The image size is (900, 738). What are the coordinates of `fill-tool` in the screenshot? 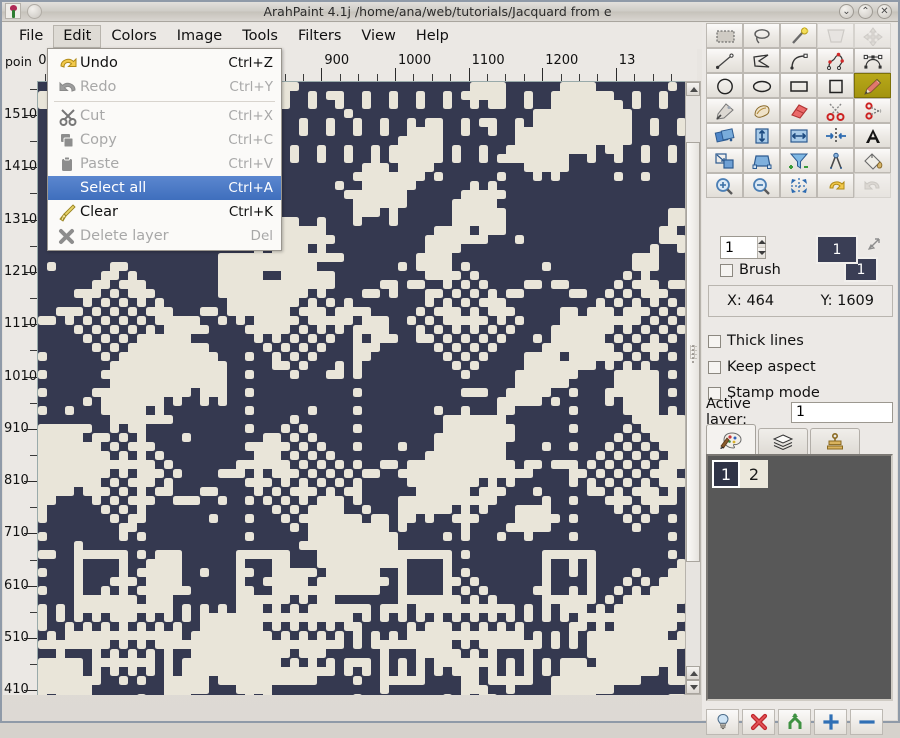 It's located at (872, 160).